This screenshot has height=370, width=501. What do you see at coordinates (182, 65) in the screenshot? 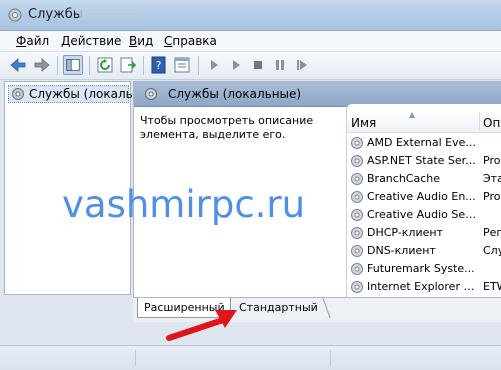
I see `properties-icon` at bounding box center [182, 65].